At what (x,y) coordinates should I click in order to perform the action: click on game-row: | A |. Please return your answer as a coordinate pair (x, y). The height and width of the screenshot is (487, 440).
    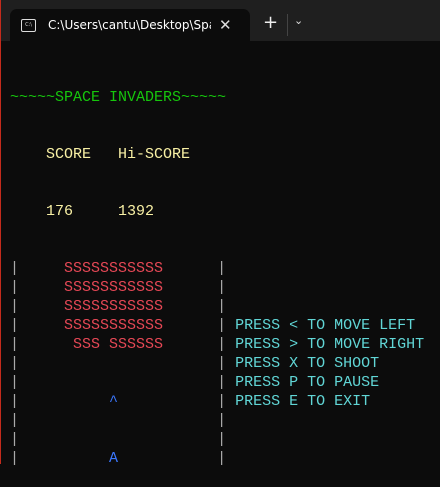
    Looking at the image, I should click on (217, 458).